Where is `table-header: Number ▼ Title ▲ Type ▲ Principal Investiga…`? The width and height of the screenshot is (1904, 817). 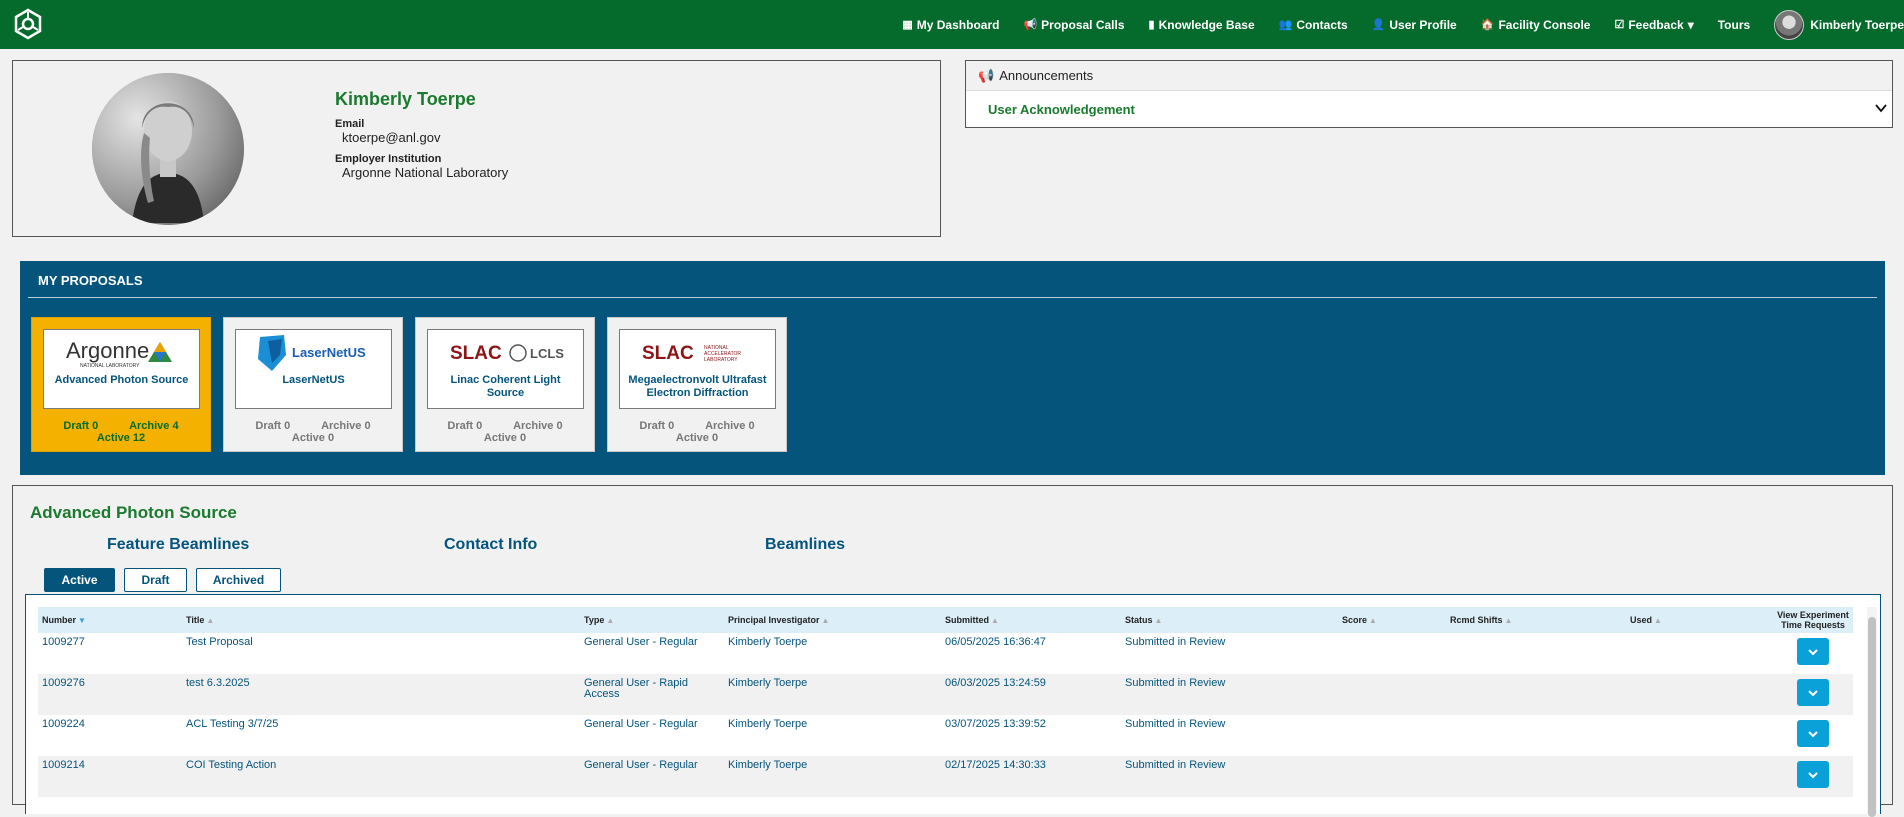 table-header: Number ▼ Title ▲ Type ▲ Principal Investiga… is located at coordinates (945, 620).